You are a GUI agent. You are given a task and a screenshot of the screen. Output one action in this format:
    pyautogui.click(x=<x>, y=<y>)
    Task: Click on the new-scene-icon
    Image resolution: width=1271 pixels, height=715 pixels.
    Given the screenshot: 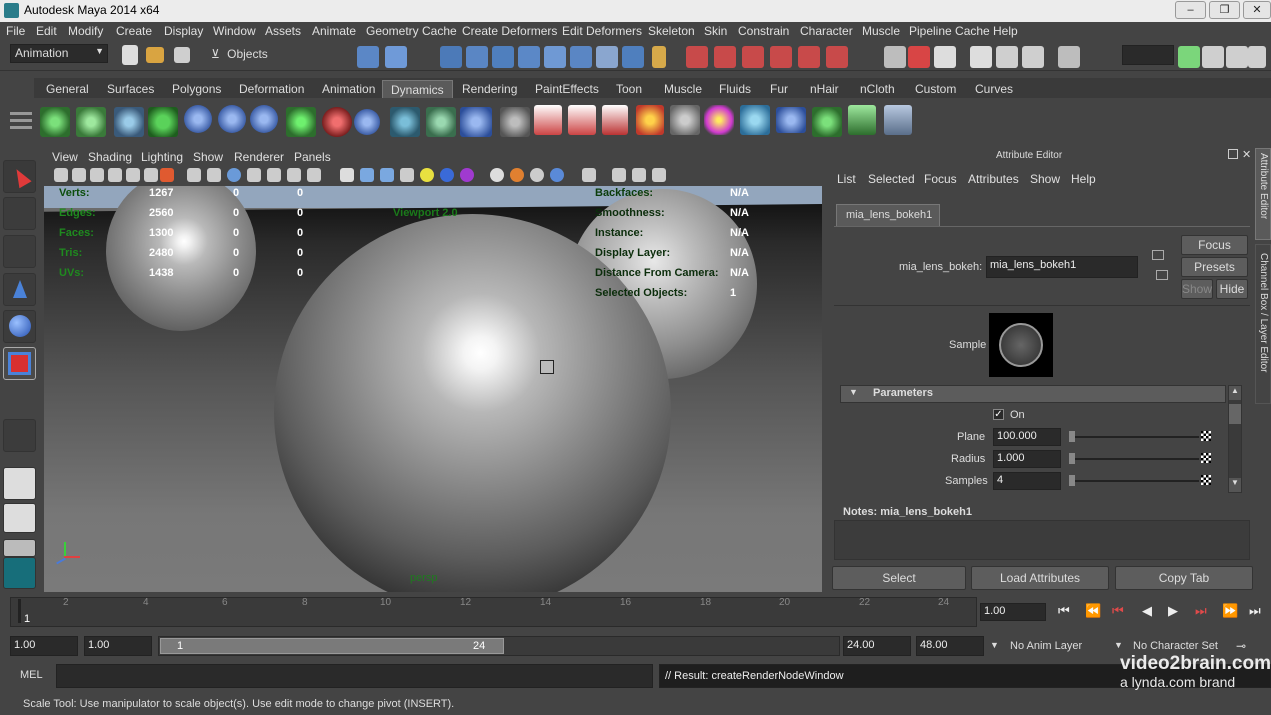 What is the action you would take?
    pyautogui.click(x=130, y=55)
    